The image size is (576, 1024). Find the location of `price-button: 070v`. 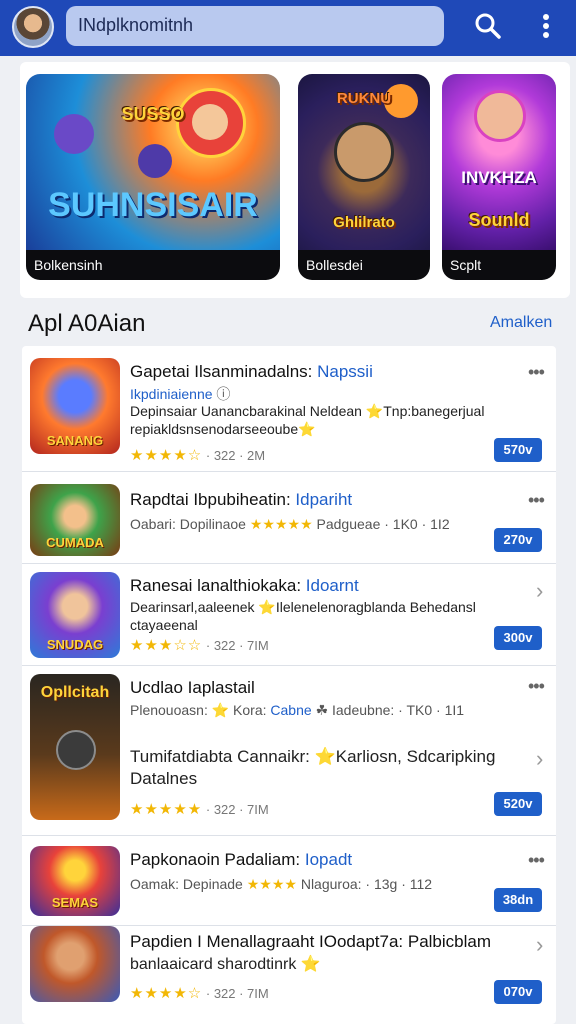

price-button: 070v is located at coordinates (518, 992).